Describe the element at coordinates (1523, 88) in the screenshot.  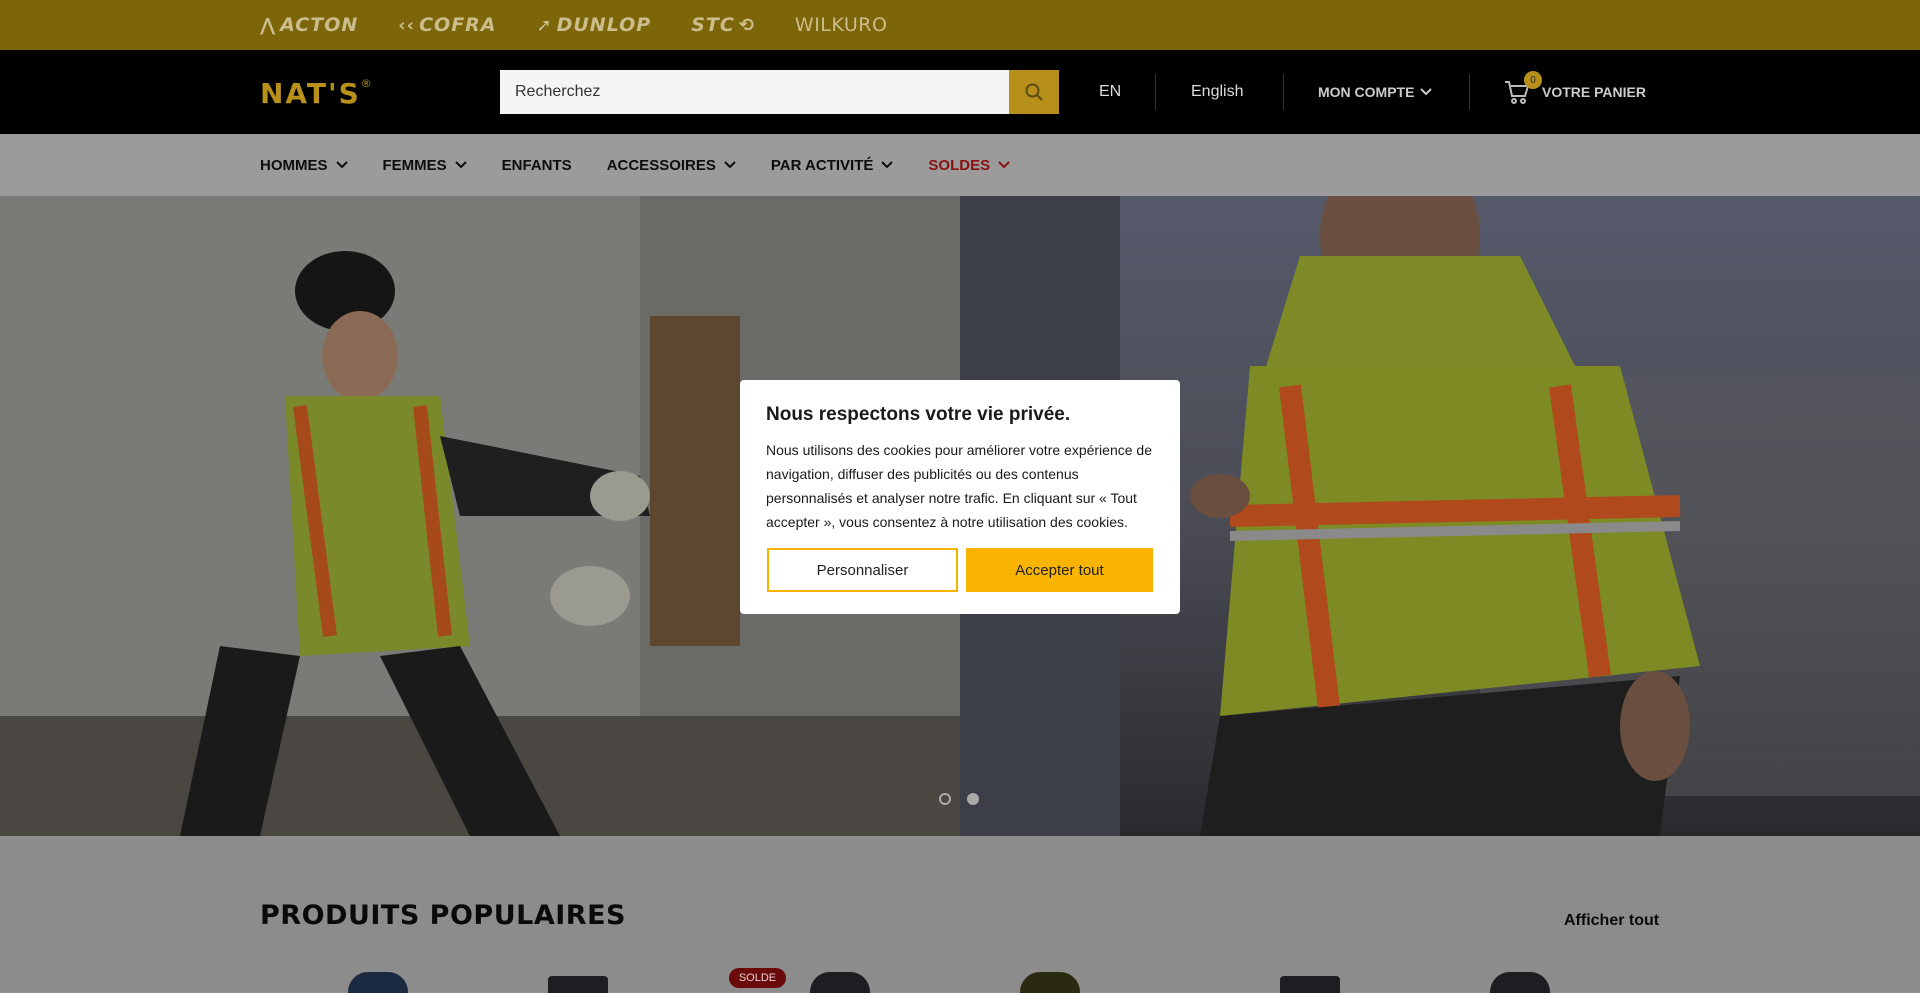
I see `cart-icon: 0` at that location.